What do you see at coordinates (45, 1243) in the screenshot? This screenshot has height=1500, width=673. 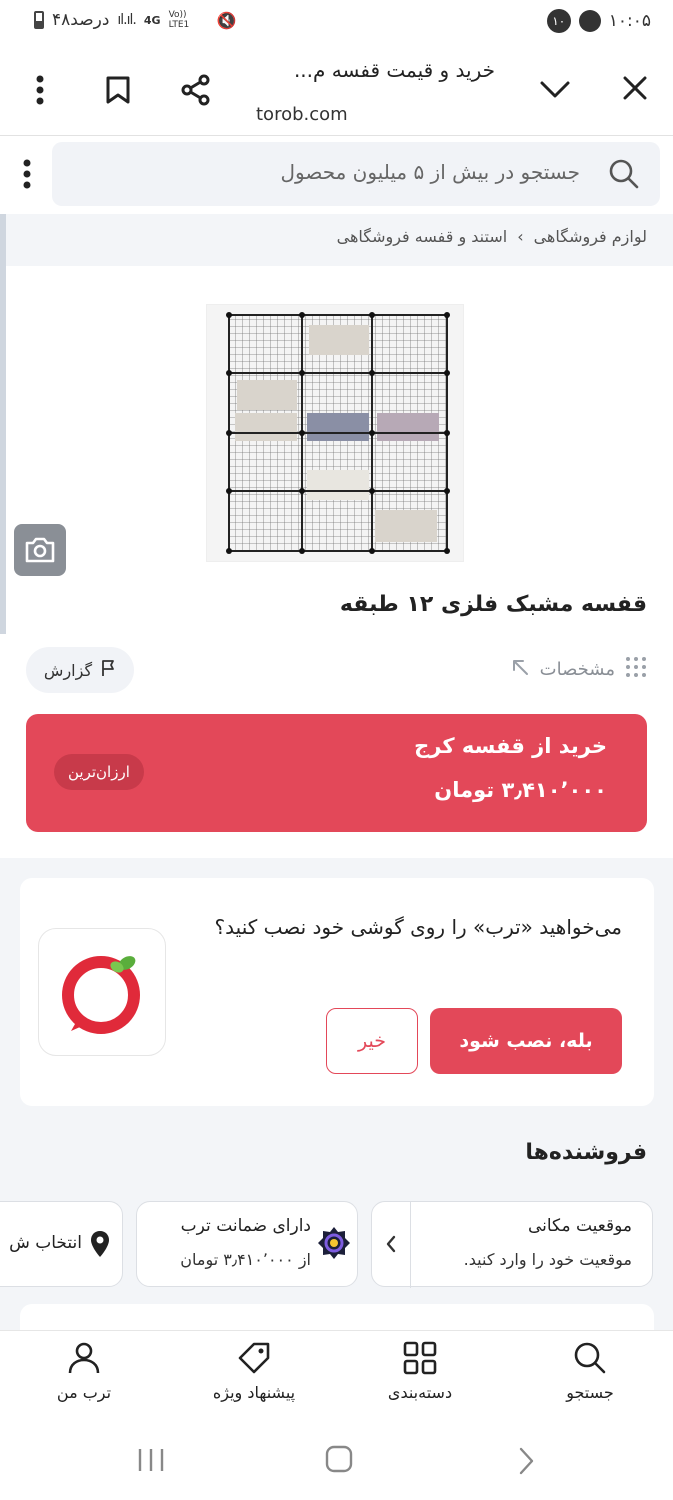 I see `pick-label: انتخاب ش` at bounding box center [45, 1243].